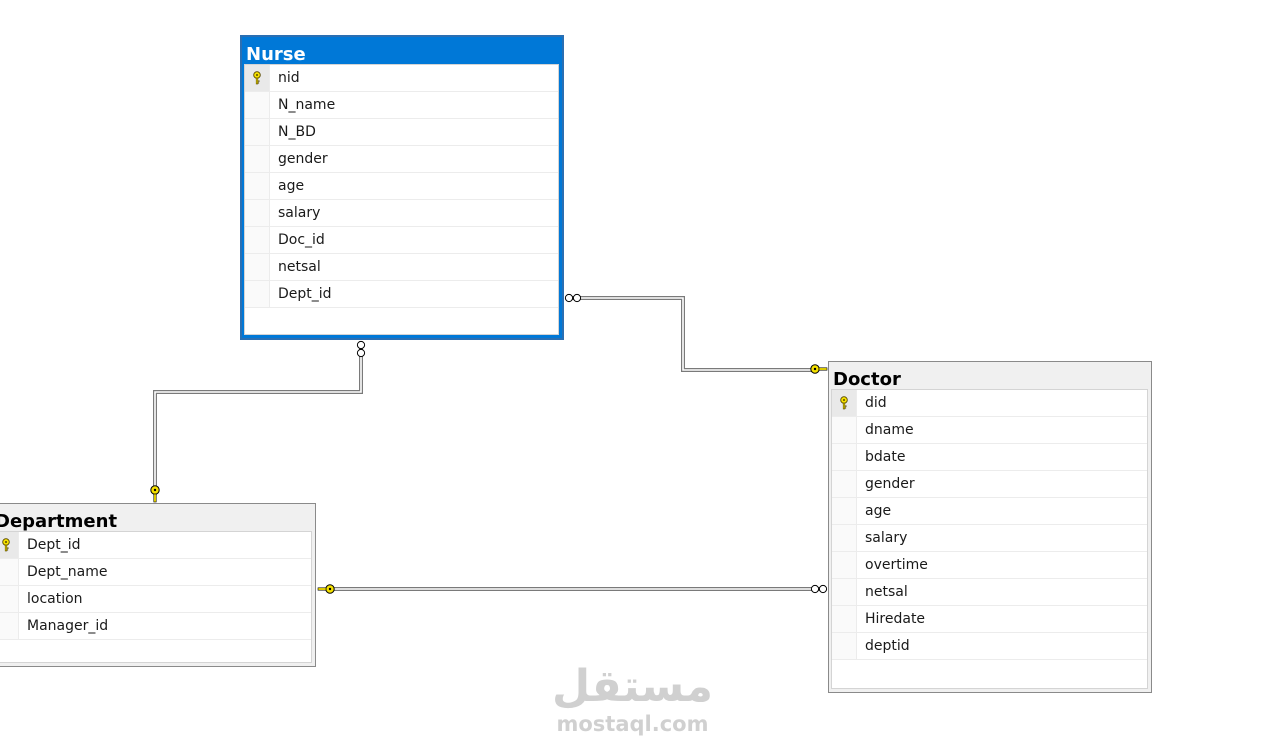 The height and width of the screenshot is (756, 1265). What do you see at coordinates (990, 376) in the screenshot?
I see `table-title: Doctor` at bounding box center [990, 376].